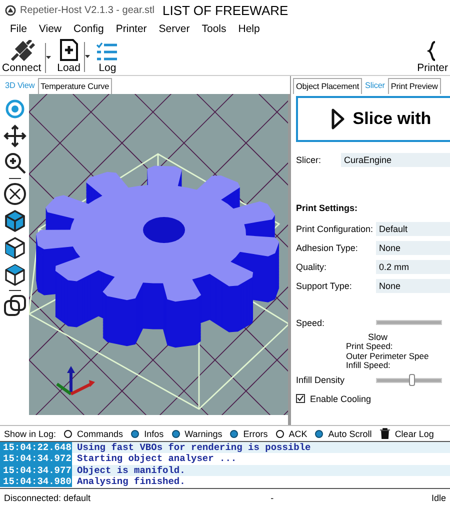 This screenshot has width=450, height=506. Describe the element at coordinates (36, 470) in the screenshot. I see `log-time: 15:04:34.977` at that location.